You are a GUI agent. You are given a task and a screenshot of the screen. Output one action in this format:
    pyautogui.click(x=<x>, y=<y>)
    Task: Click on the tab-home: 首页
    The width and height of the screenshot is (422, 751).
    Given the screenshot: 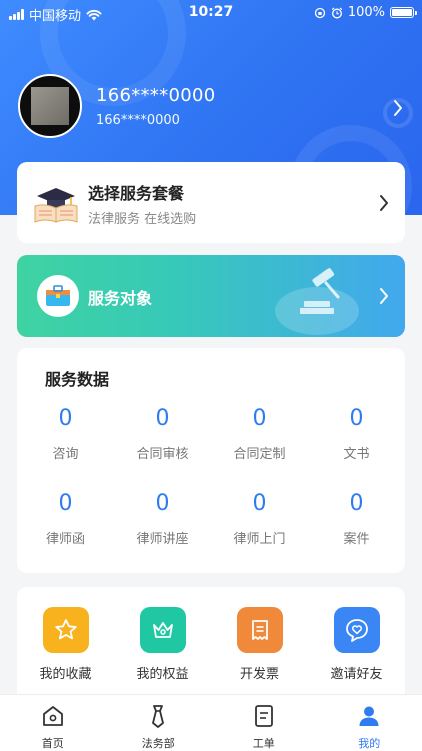 What is the action you would take?
    pyautogui.click(x=53, y=723)
    